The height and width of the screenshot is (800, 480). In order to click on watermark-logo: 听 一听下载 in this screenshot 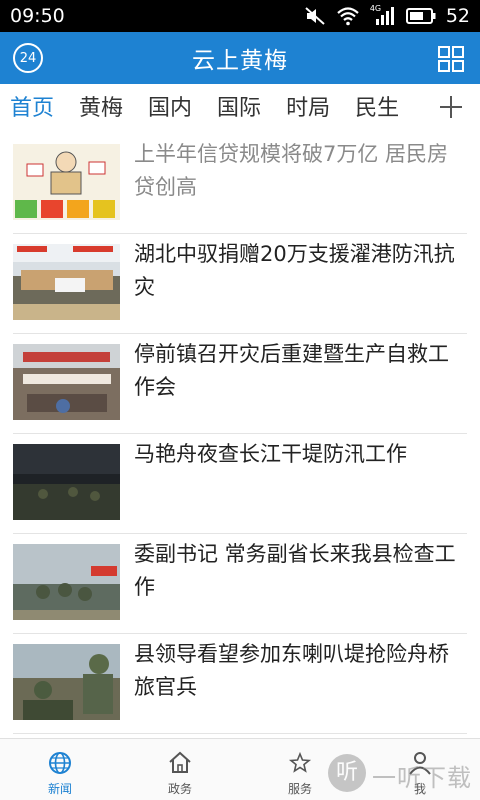, I will do `click(402, 775)`.